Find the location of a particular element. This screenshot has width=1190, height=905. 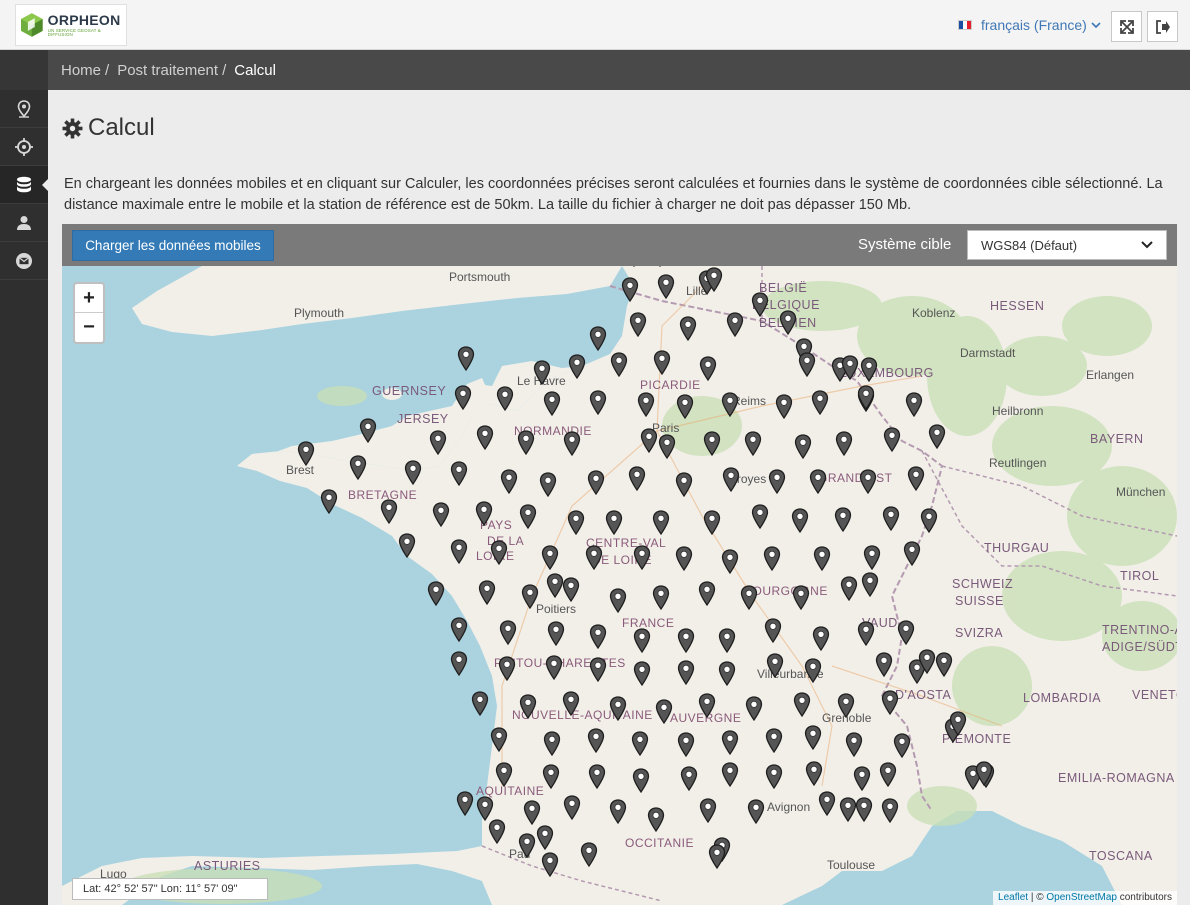

osm-link: OpenStreetMap is located at coordinates (1081, 897).